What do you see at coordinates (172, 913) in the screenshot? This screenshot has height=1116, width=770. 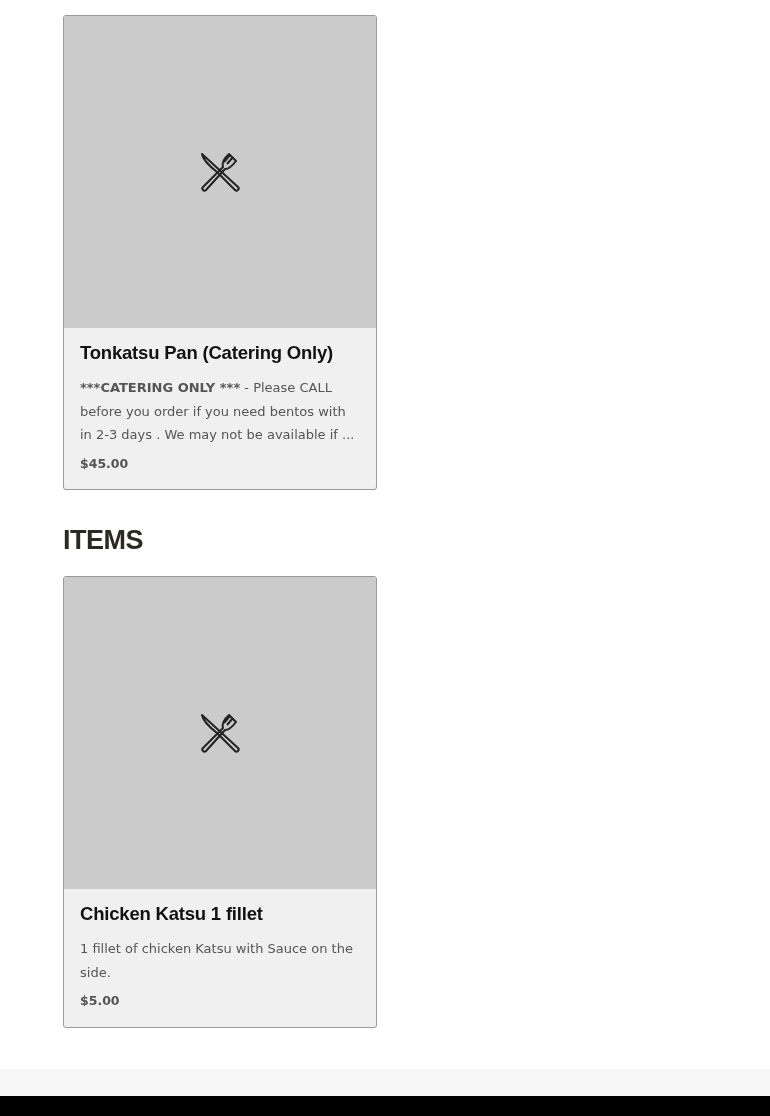 I see `item-name: Chicken Katsu 1 fillet` at bounding box center [172, 913].